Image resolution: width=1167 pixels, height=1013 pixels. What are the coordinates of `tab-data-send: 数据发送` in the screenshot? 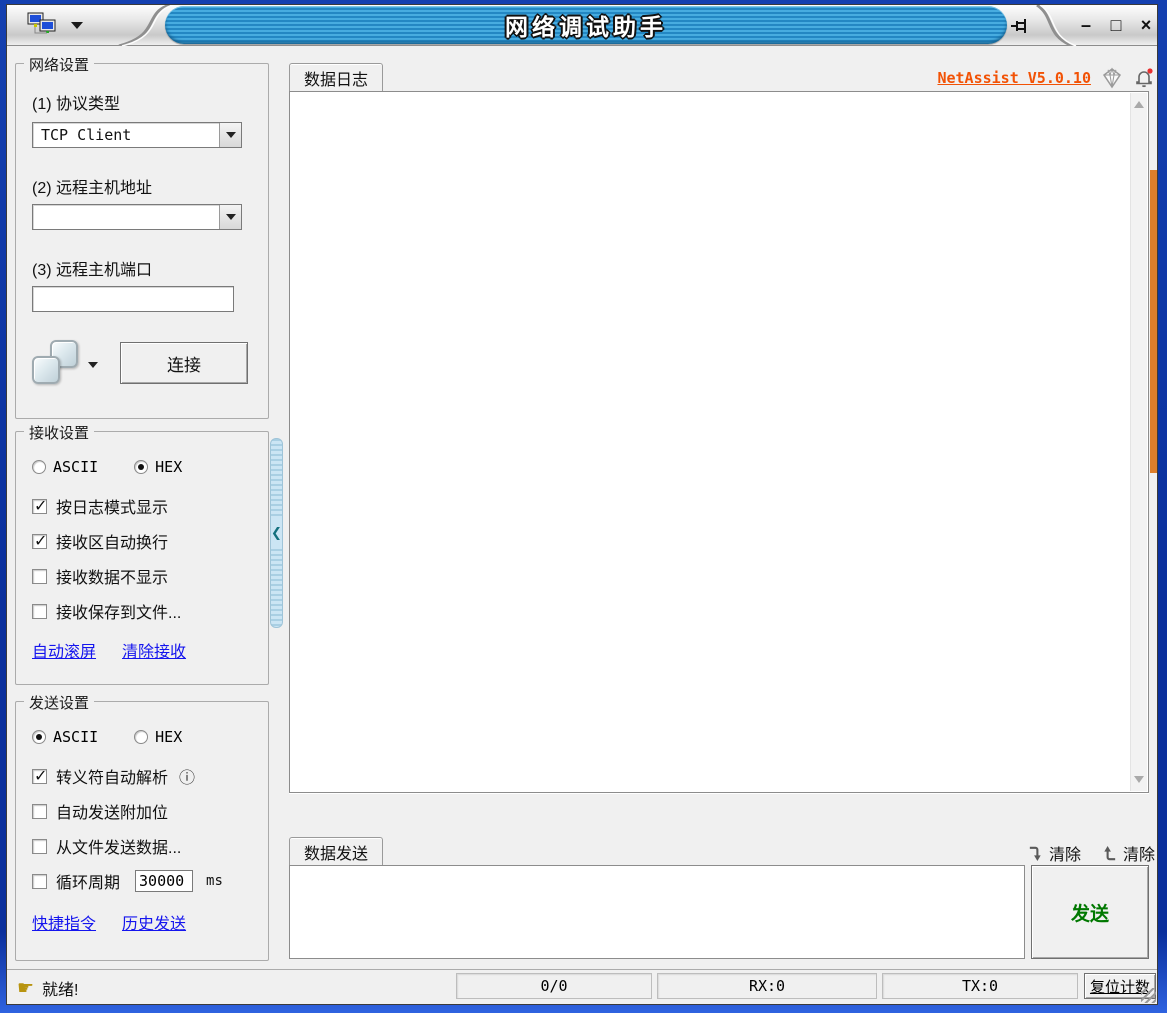 It's located at (336, 851).